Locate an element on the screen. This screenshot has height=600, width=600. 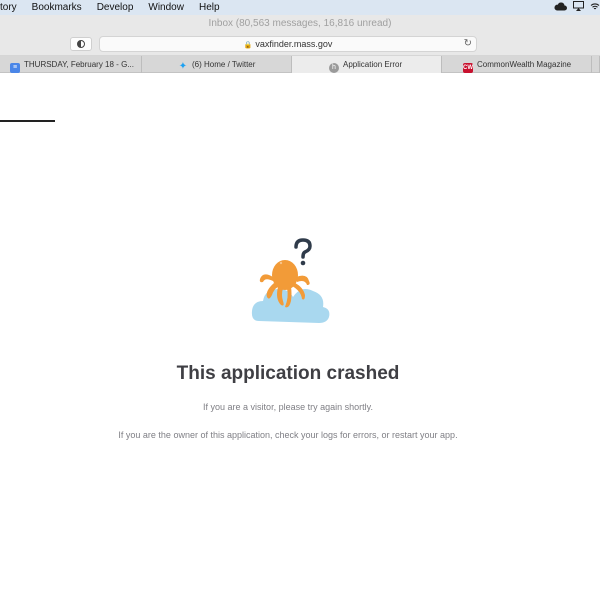
menu-develop: Develop is located at coordinates (115, 7).